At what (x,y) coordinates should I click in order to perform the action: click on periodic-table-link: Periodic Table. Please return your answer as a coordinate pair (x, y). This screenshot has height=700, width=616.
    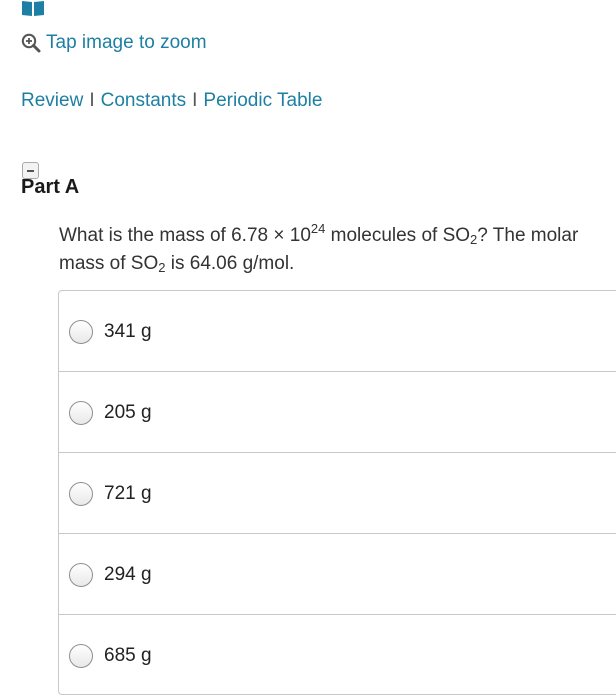
    Looking at the image, I should click on (262, 100).